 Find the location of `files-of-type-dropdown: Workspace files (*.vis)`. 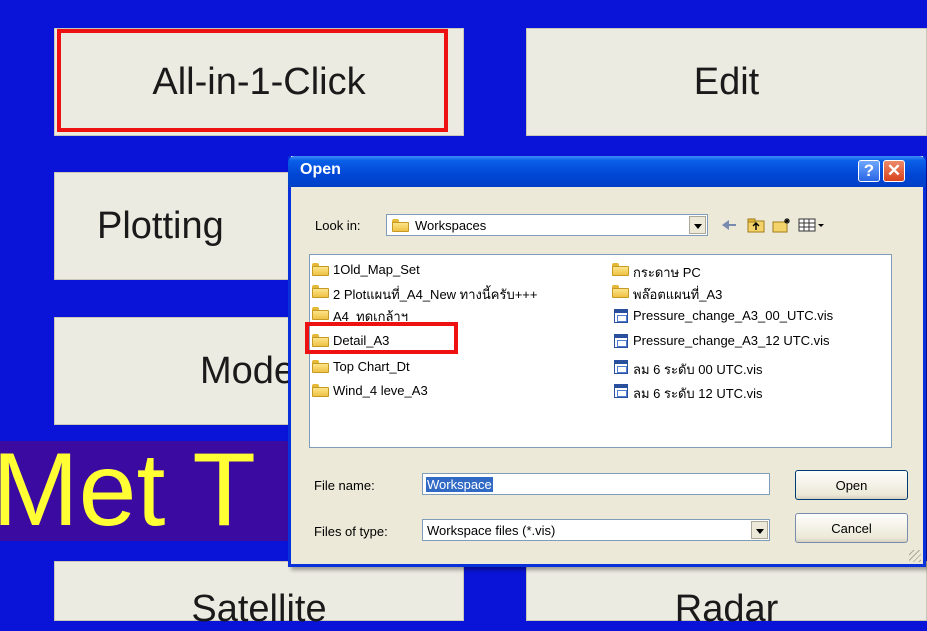

files-of-type-dropdown: Workspace files (*.vis) is located at coordinates (596, 530).